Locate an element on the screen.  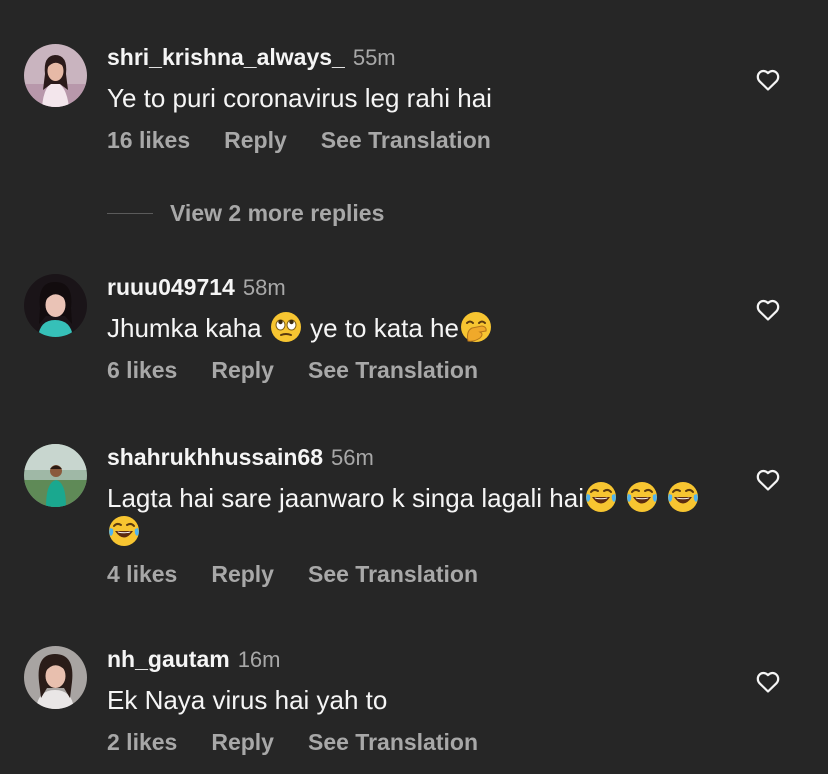
likes-count: 16 likes is located at coordinates (148, 140).